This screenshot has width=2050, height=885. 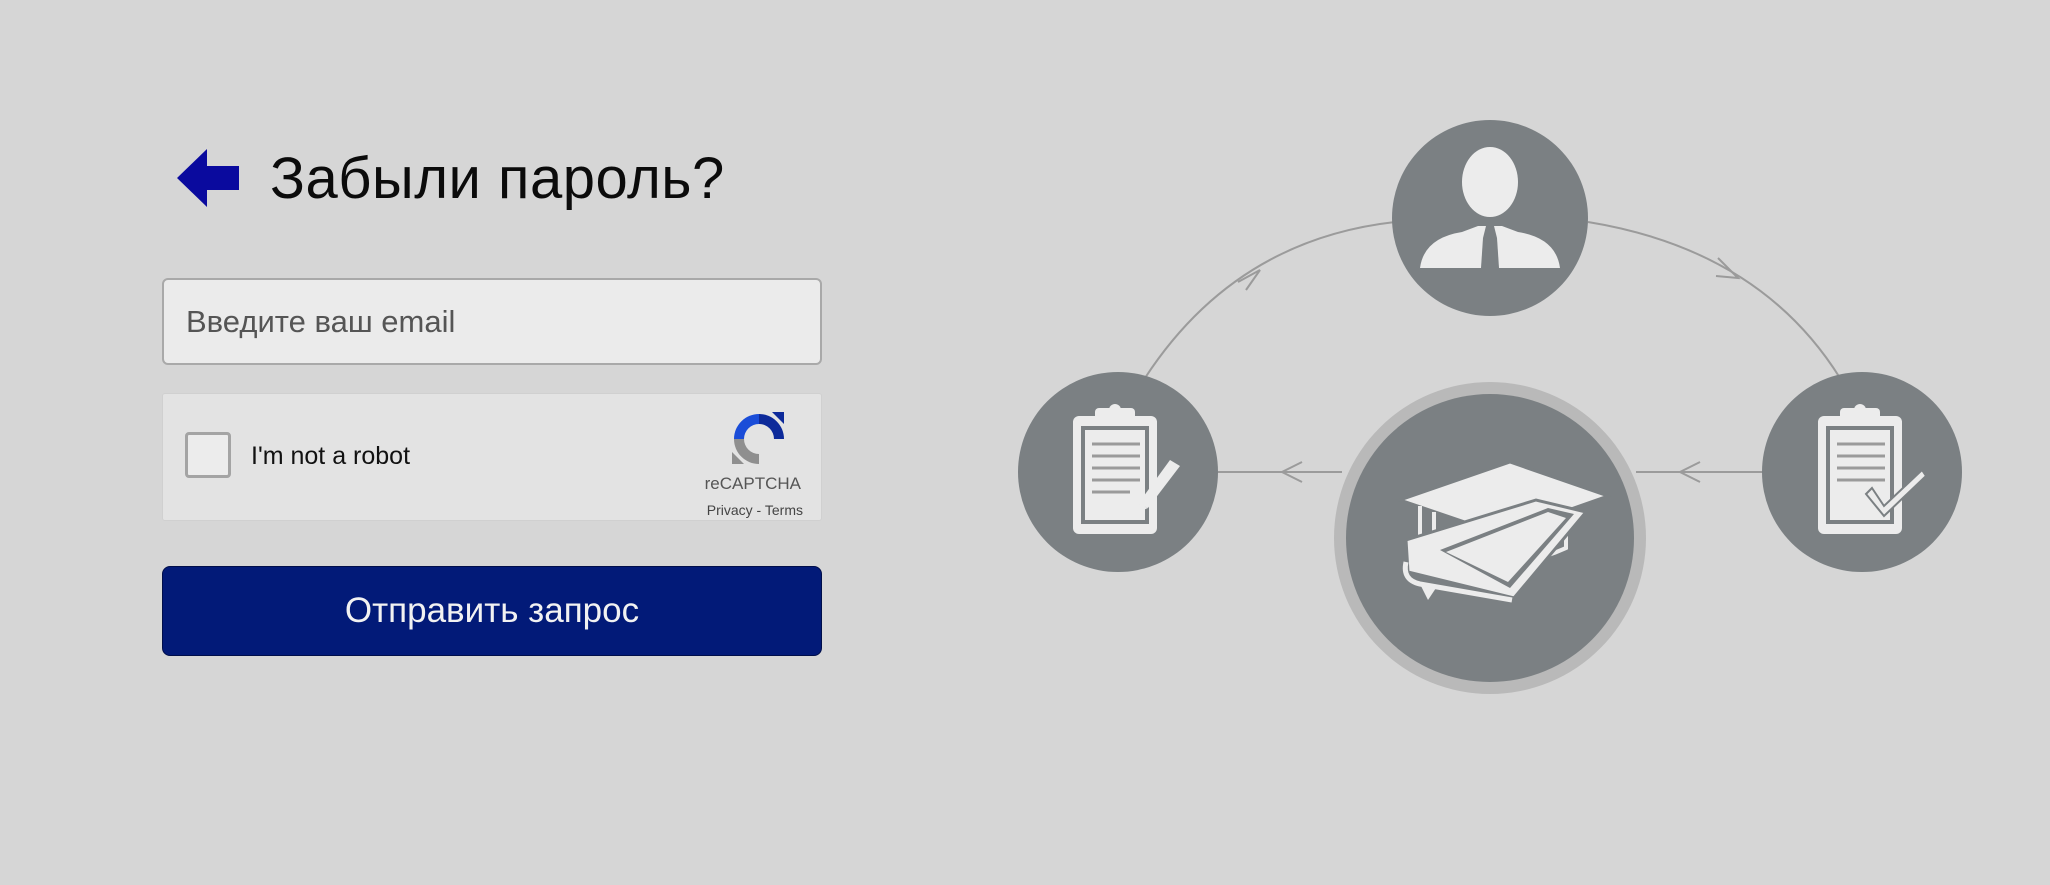 What do you see at coordinates (1862, 472) in the screenshot?
I see `clipboard-check-node` at bounding box center [1862, 472].